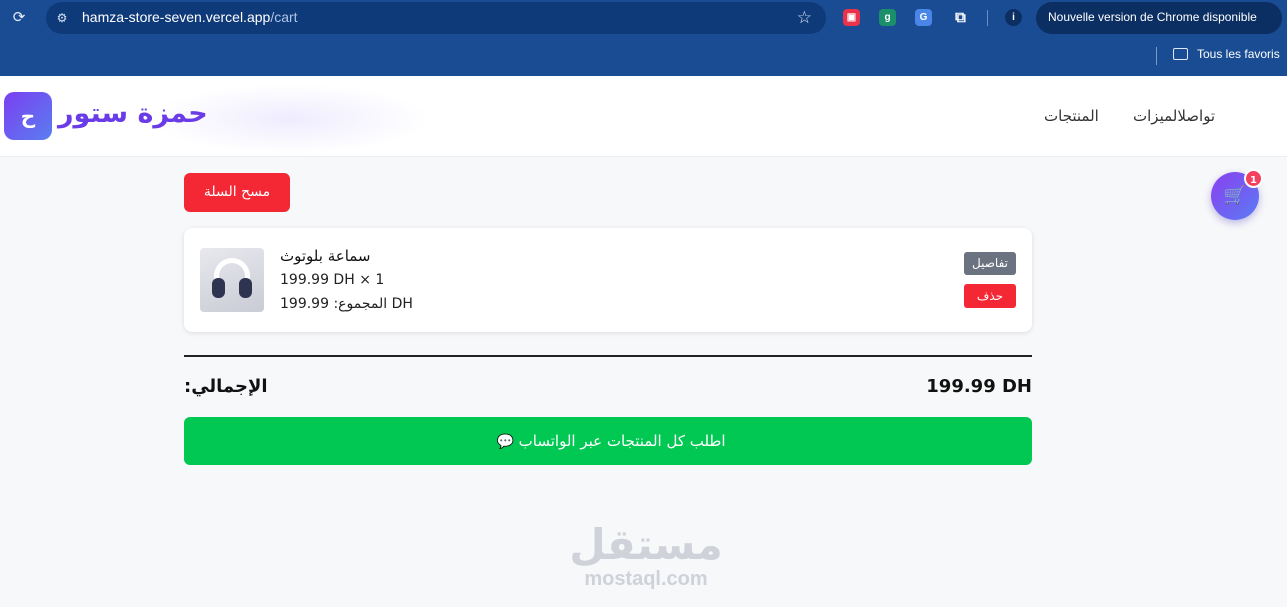 The height and width of the screenshot is (607, 1287). I want to click on watermark-latin: mostaql.com, so click(646, 579).